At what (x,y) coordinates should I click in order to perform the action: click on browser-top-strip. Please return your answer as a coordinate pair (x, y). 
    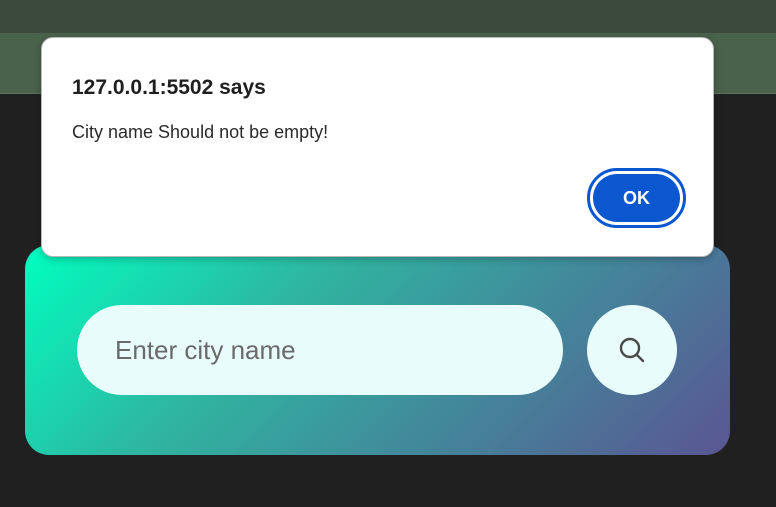
    Looking at the image, I should click on (388, 16).